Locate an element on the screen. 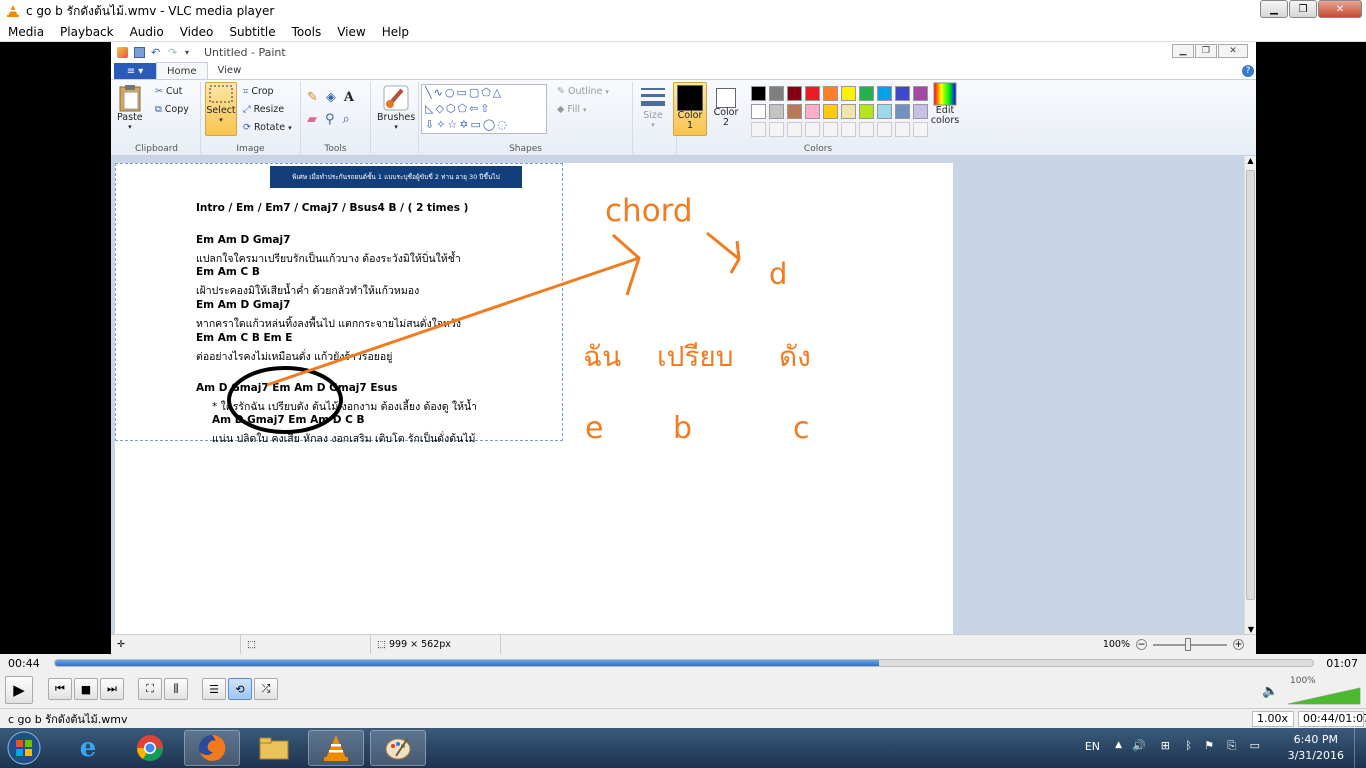 The width and height of the screenshot is (1366, 768). save-icon is located at coordinates (139, 52).